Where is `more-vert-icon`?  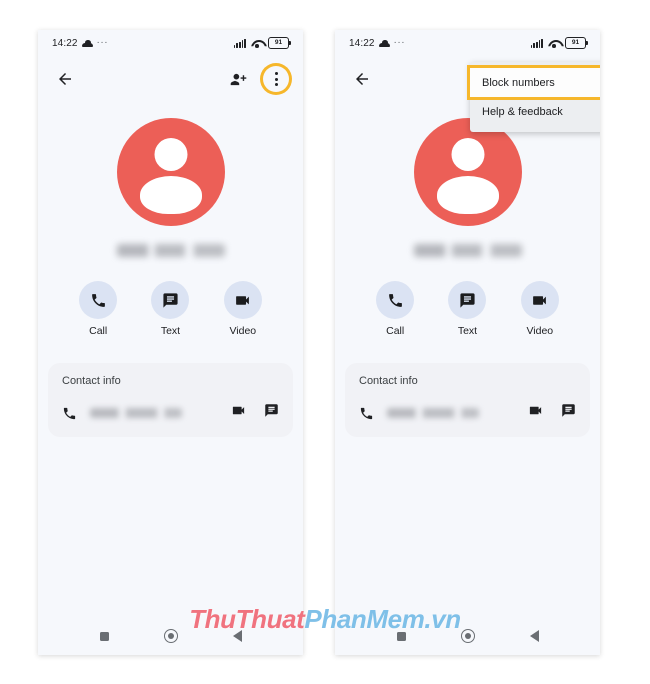
more-vert-icon is located at coordinates (276, 79).